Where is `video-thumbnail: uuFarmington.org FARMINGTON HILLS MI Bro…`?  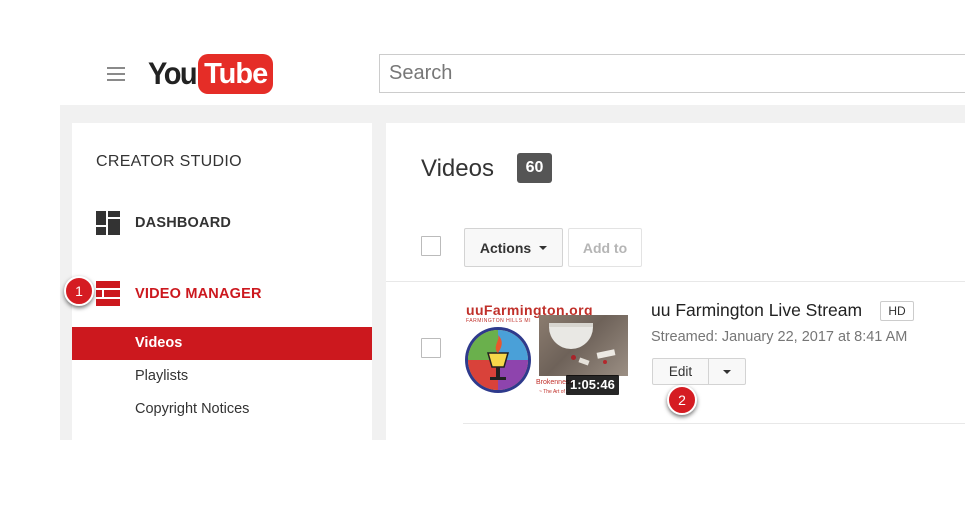 video-thumbnail: uuFarmington.org FARMINGTON HILLS MI Bro… is located at coordinates (546, 349).